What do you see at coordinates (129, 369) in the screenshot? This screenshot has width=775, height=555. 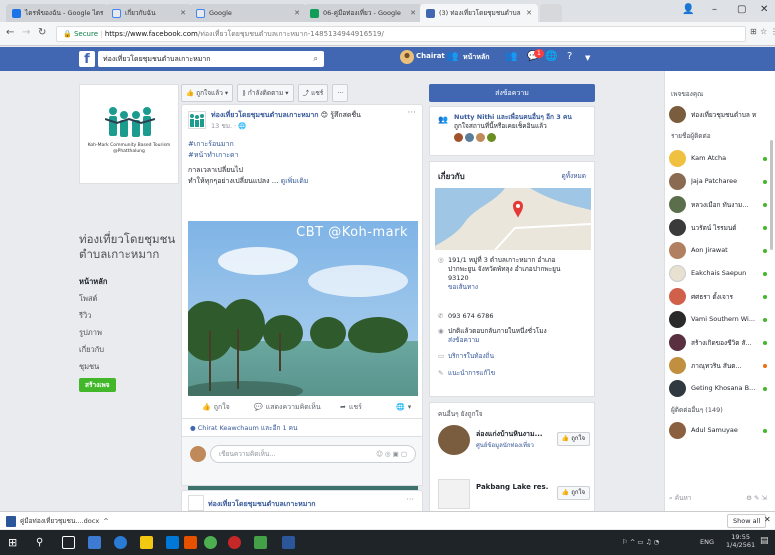 I see `page-nav-community: ชุมชน` at bounding box center [129, 369].